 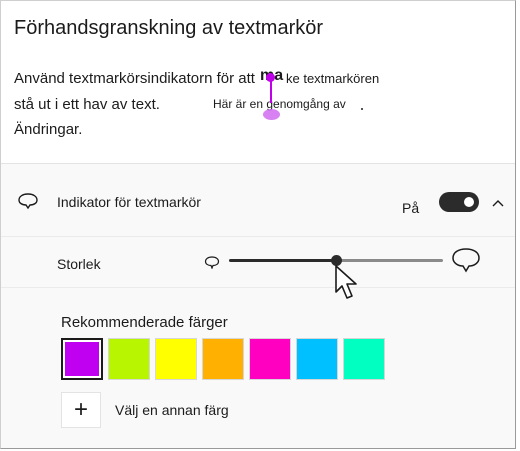 I want to click on slider-track-filled, so click(x=282, y=260).